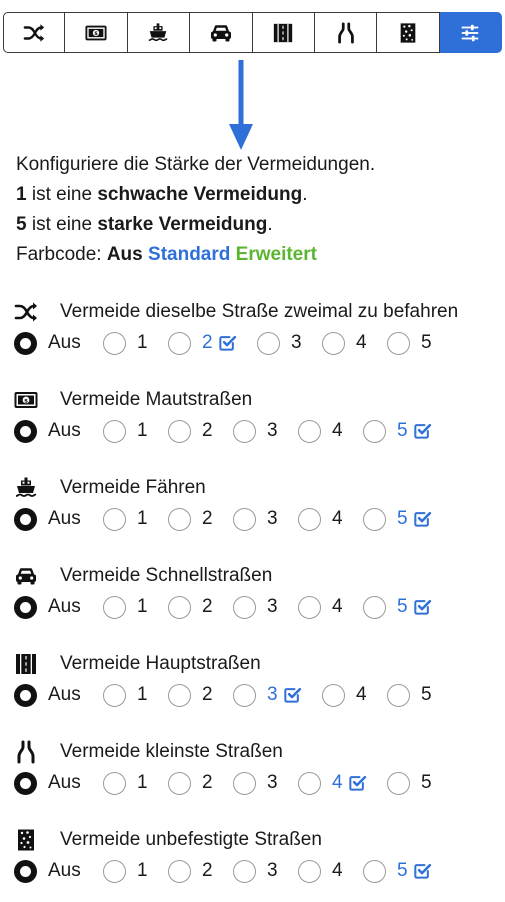 Image resolution: width=505 pixels, height=902 pixels. I want to click on arrow-down-icon, so click(241, 105).